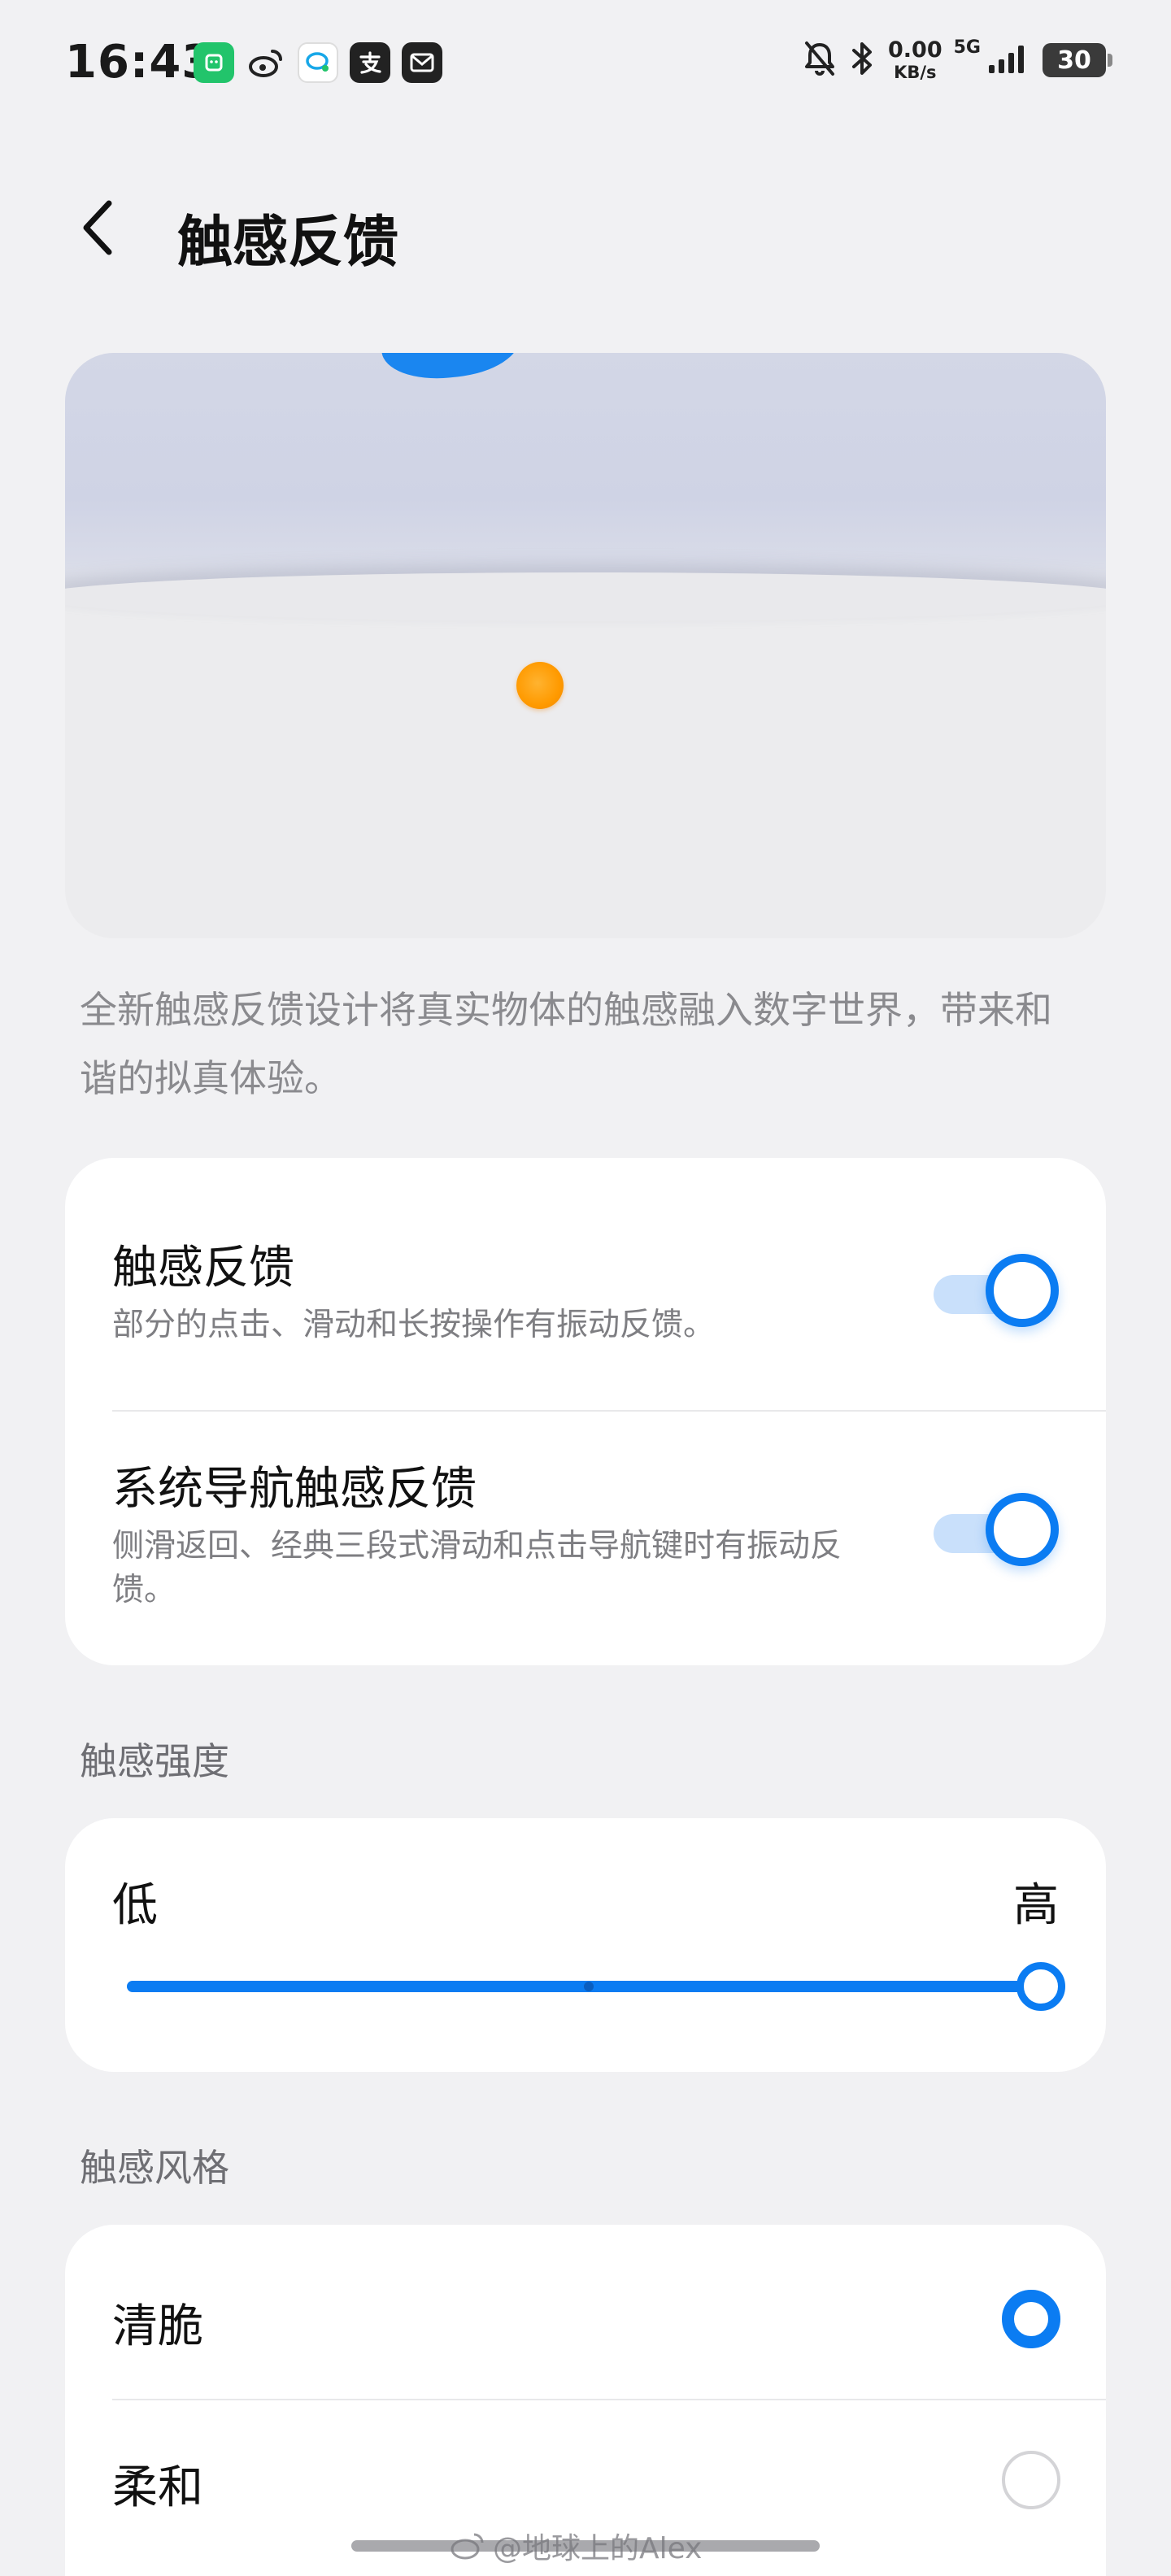  What do you see at coordinates (155, 1761) in the screenshot?
I see `intensity-section-label: 触感强度` at bounding box center [155, 1761].